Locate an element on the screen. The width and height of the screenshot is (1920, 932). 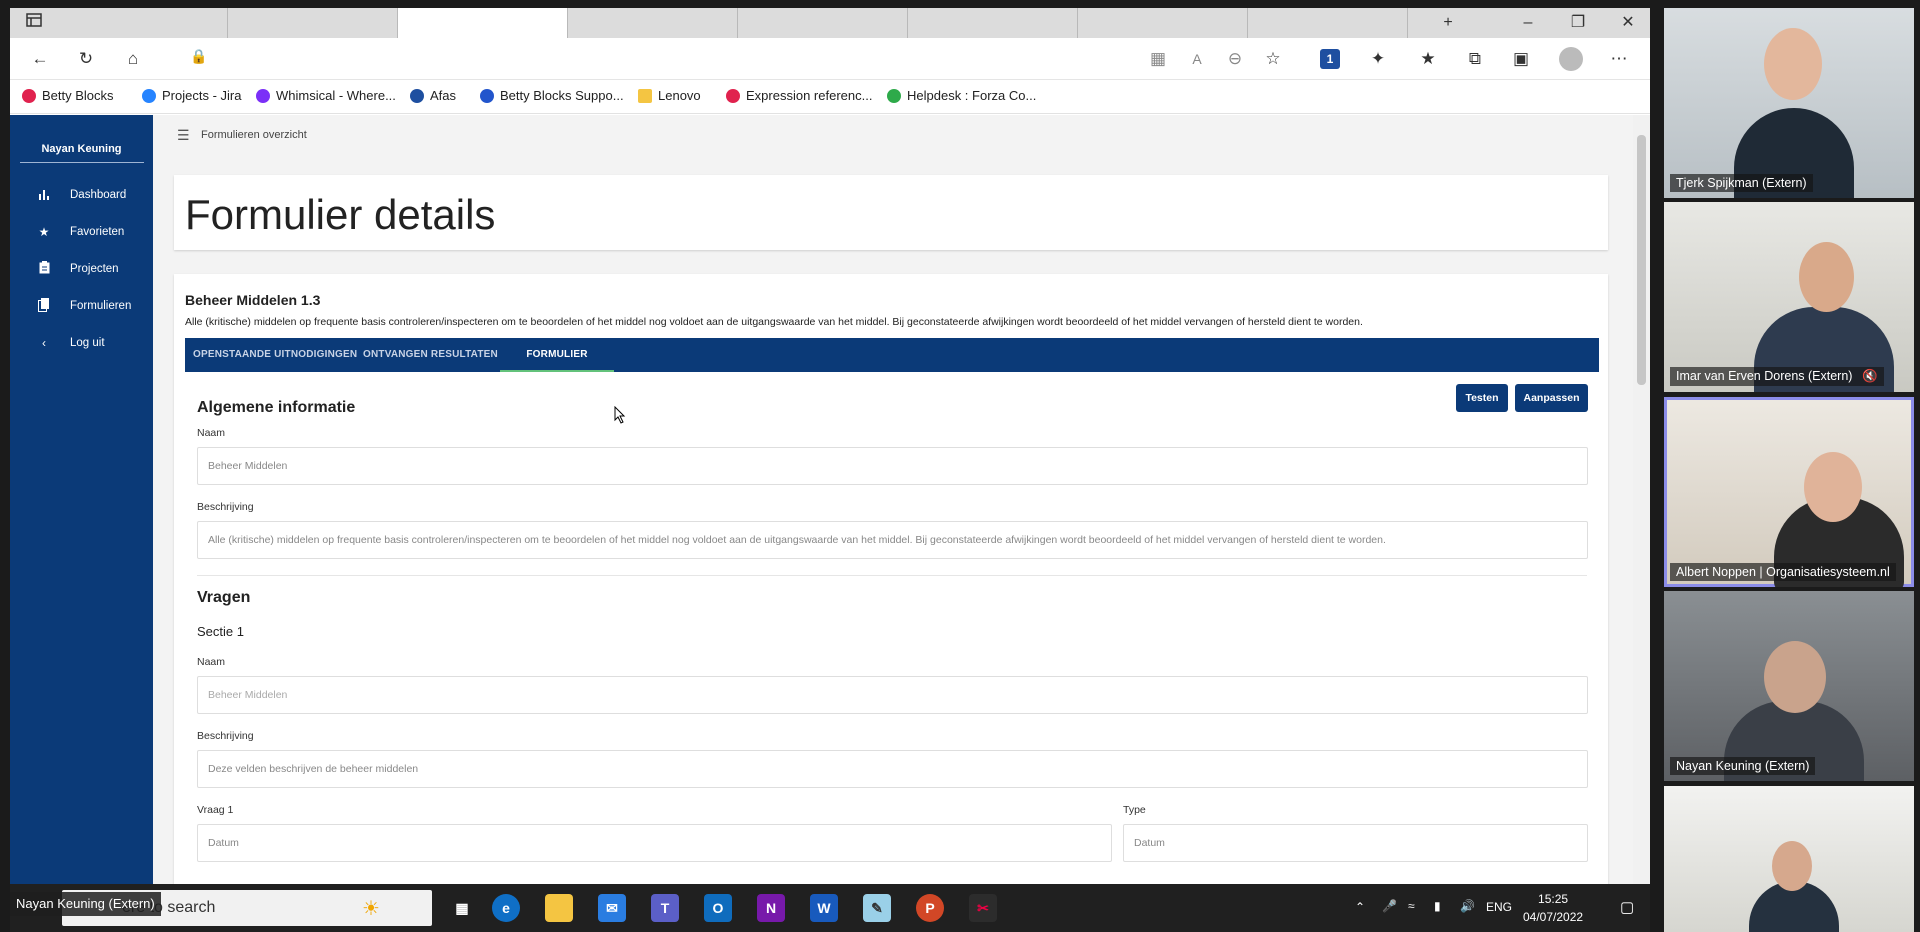
helpdesk-icon is located at coordinates (894, 95).